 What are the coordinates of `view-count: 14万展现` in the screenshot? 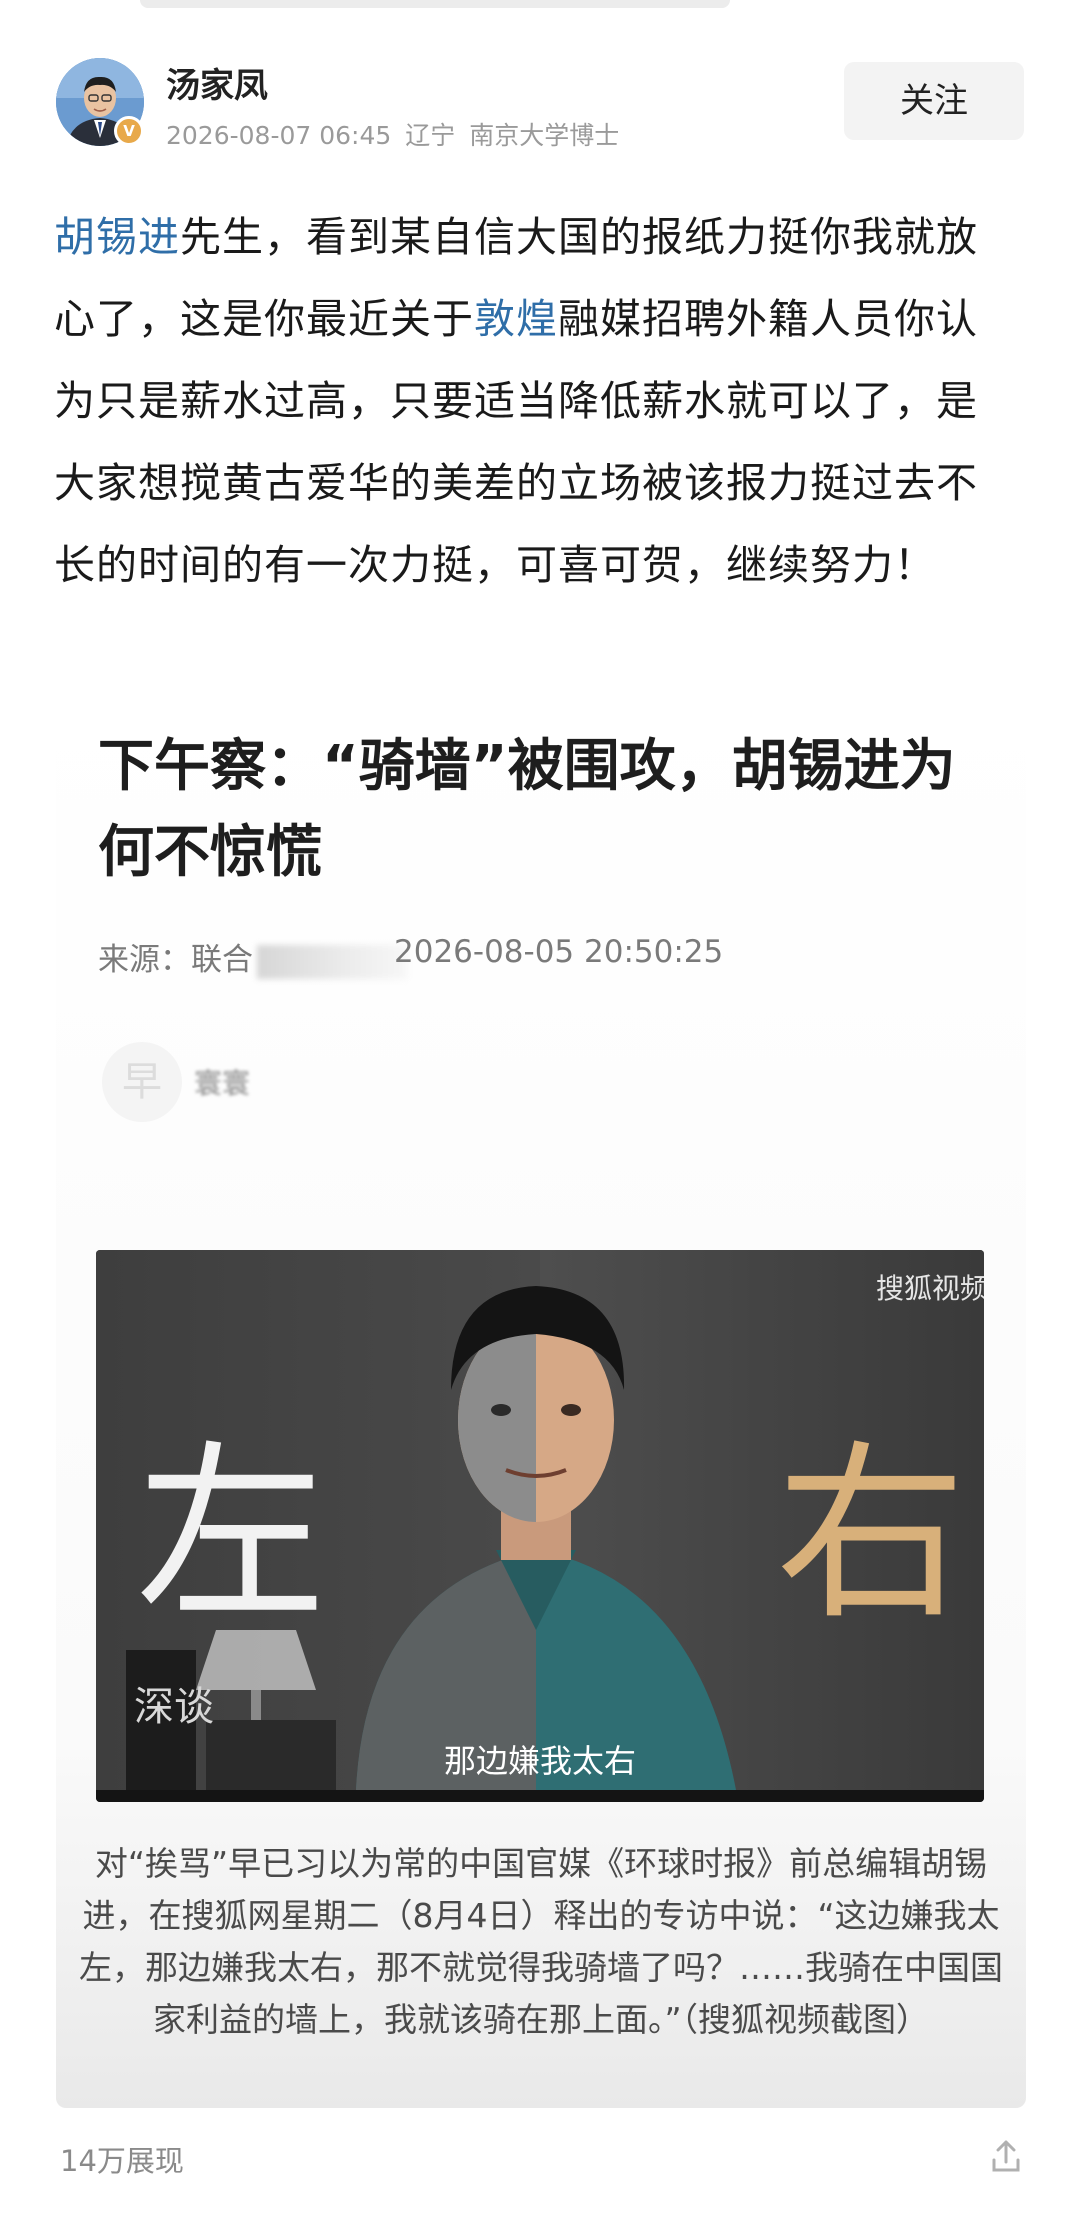 It's located at (122, 2161).